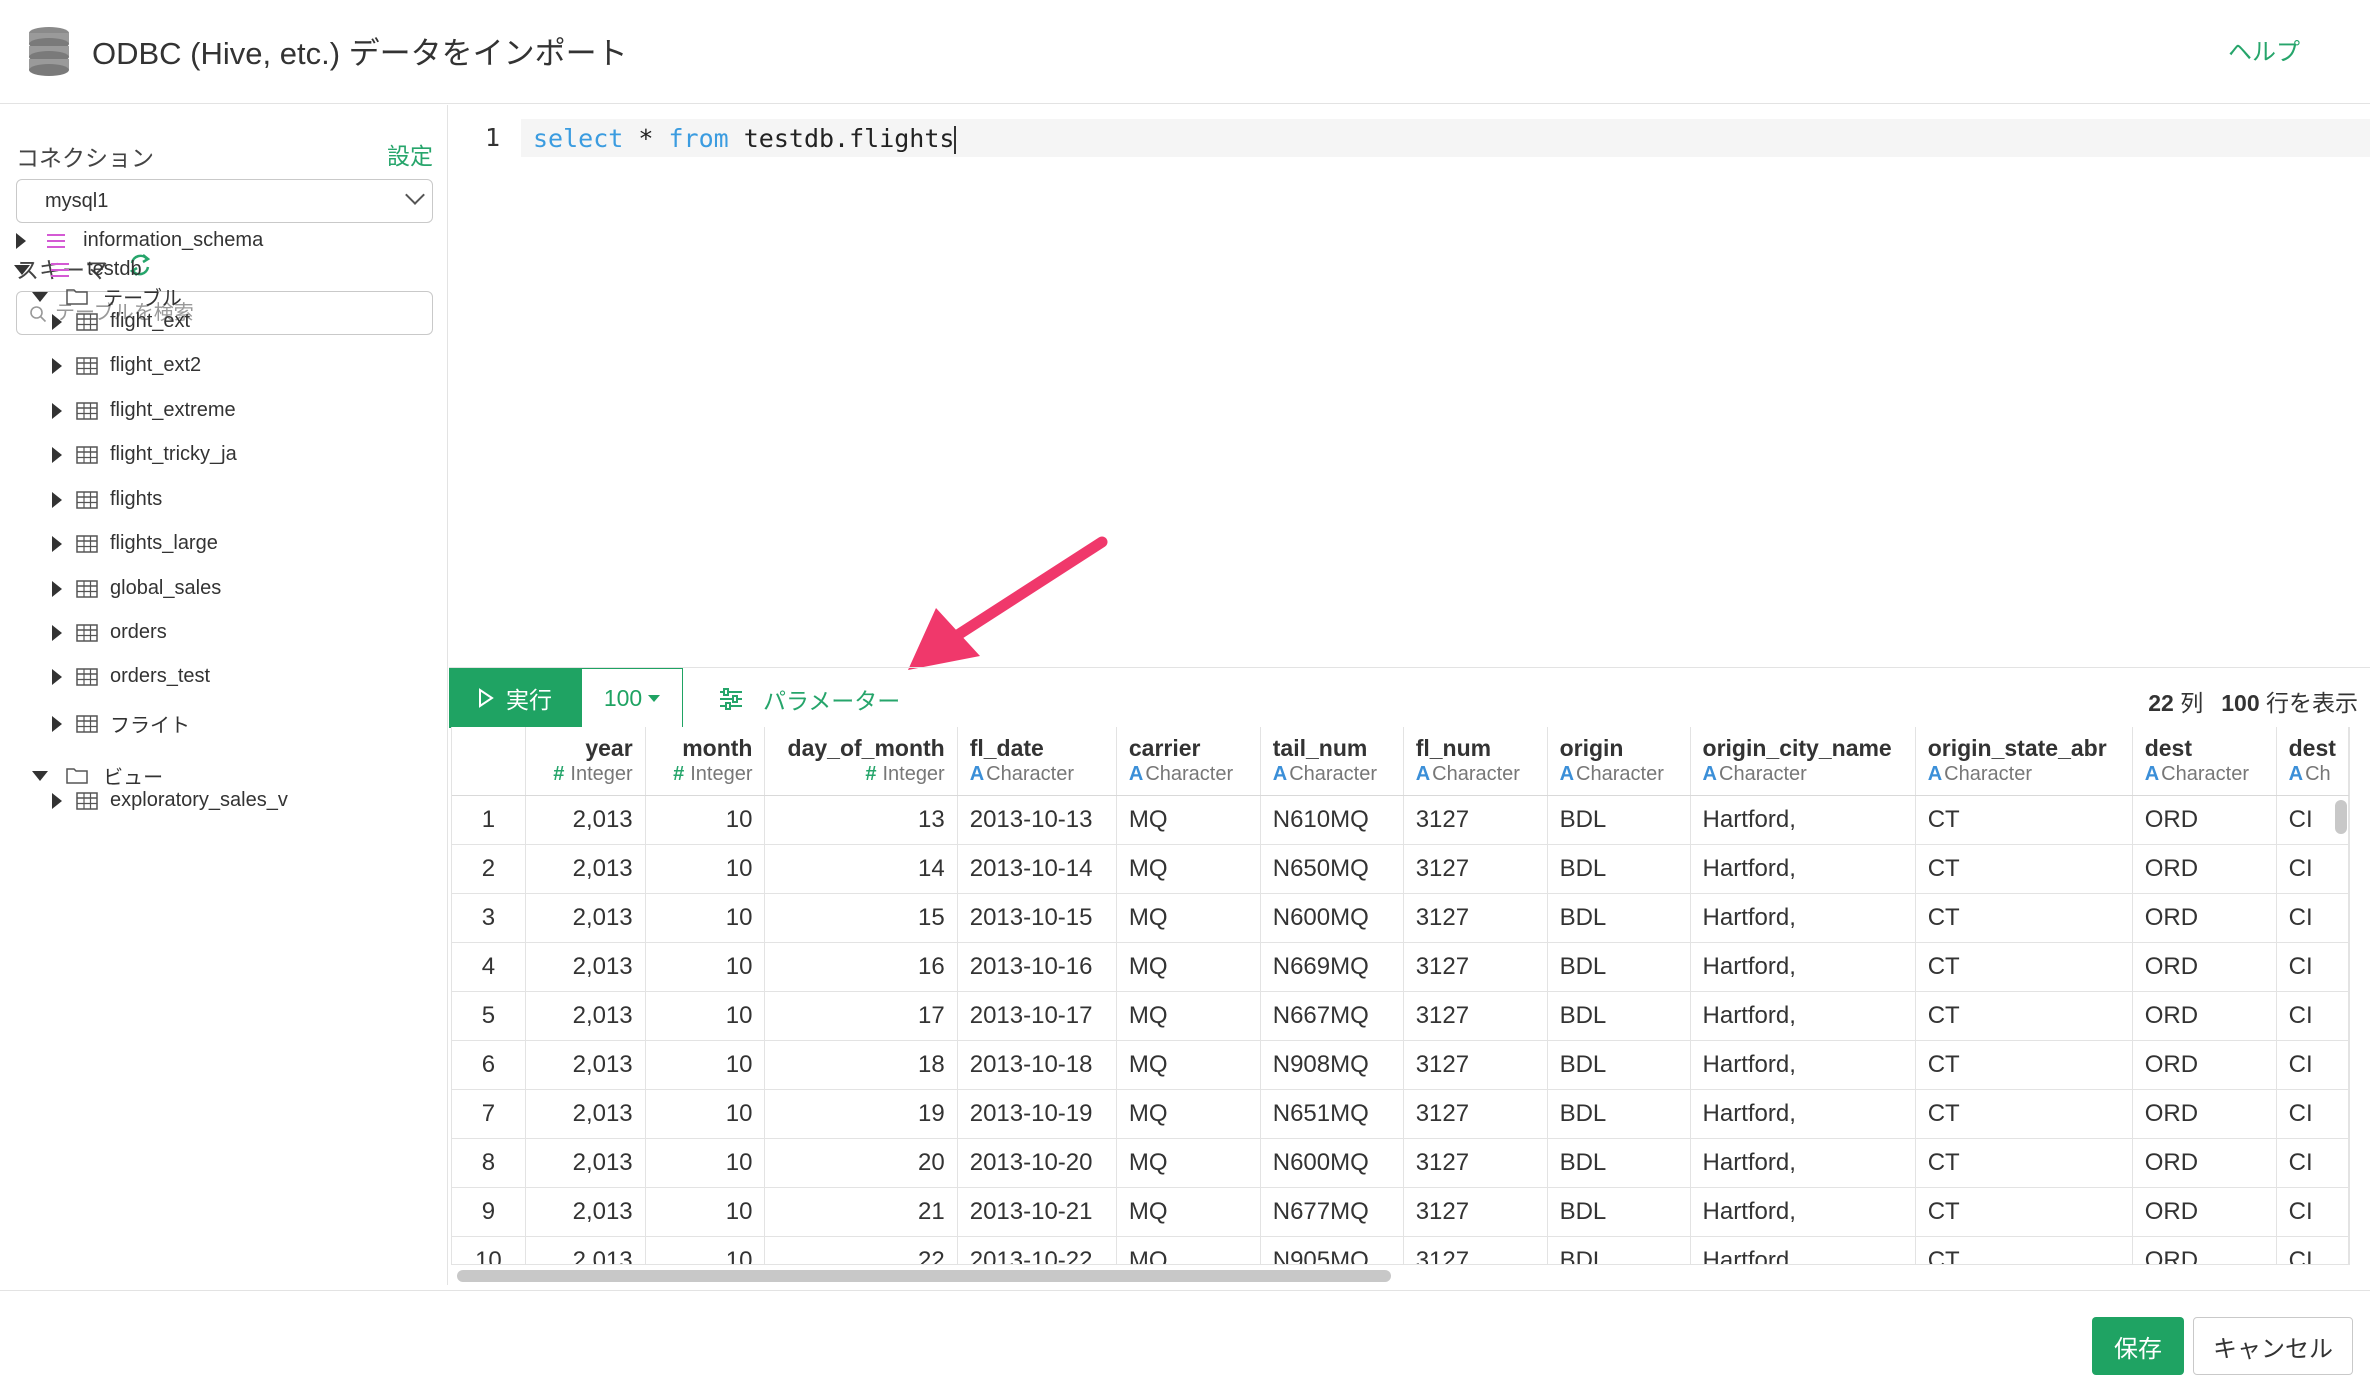  I want to click on table-cell: 20, so click(861, 1163).